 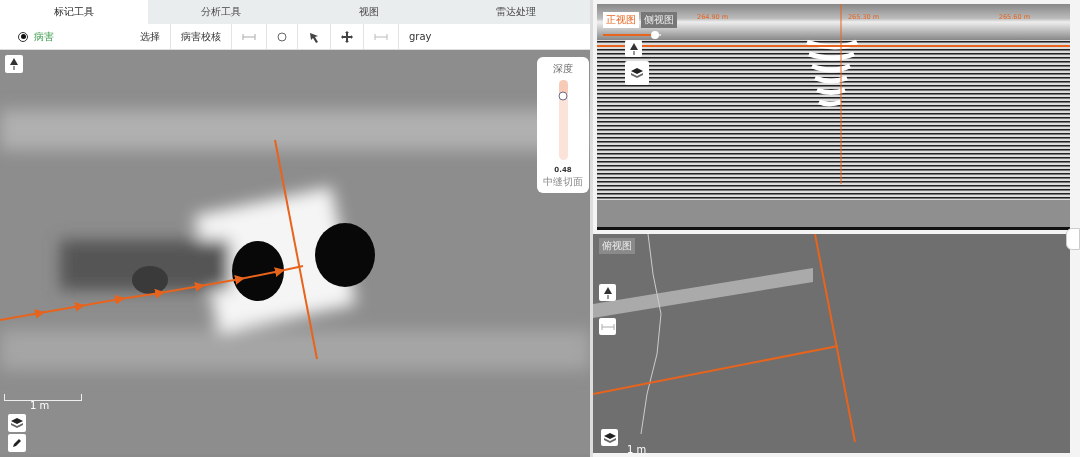 What do you see at coordinates (621, 20) in the screenshot?
I see `view-tab: 正视图` at bounding box center [621, 20].